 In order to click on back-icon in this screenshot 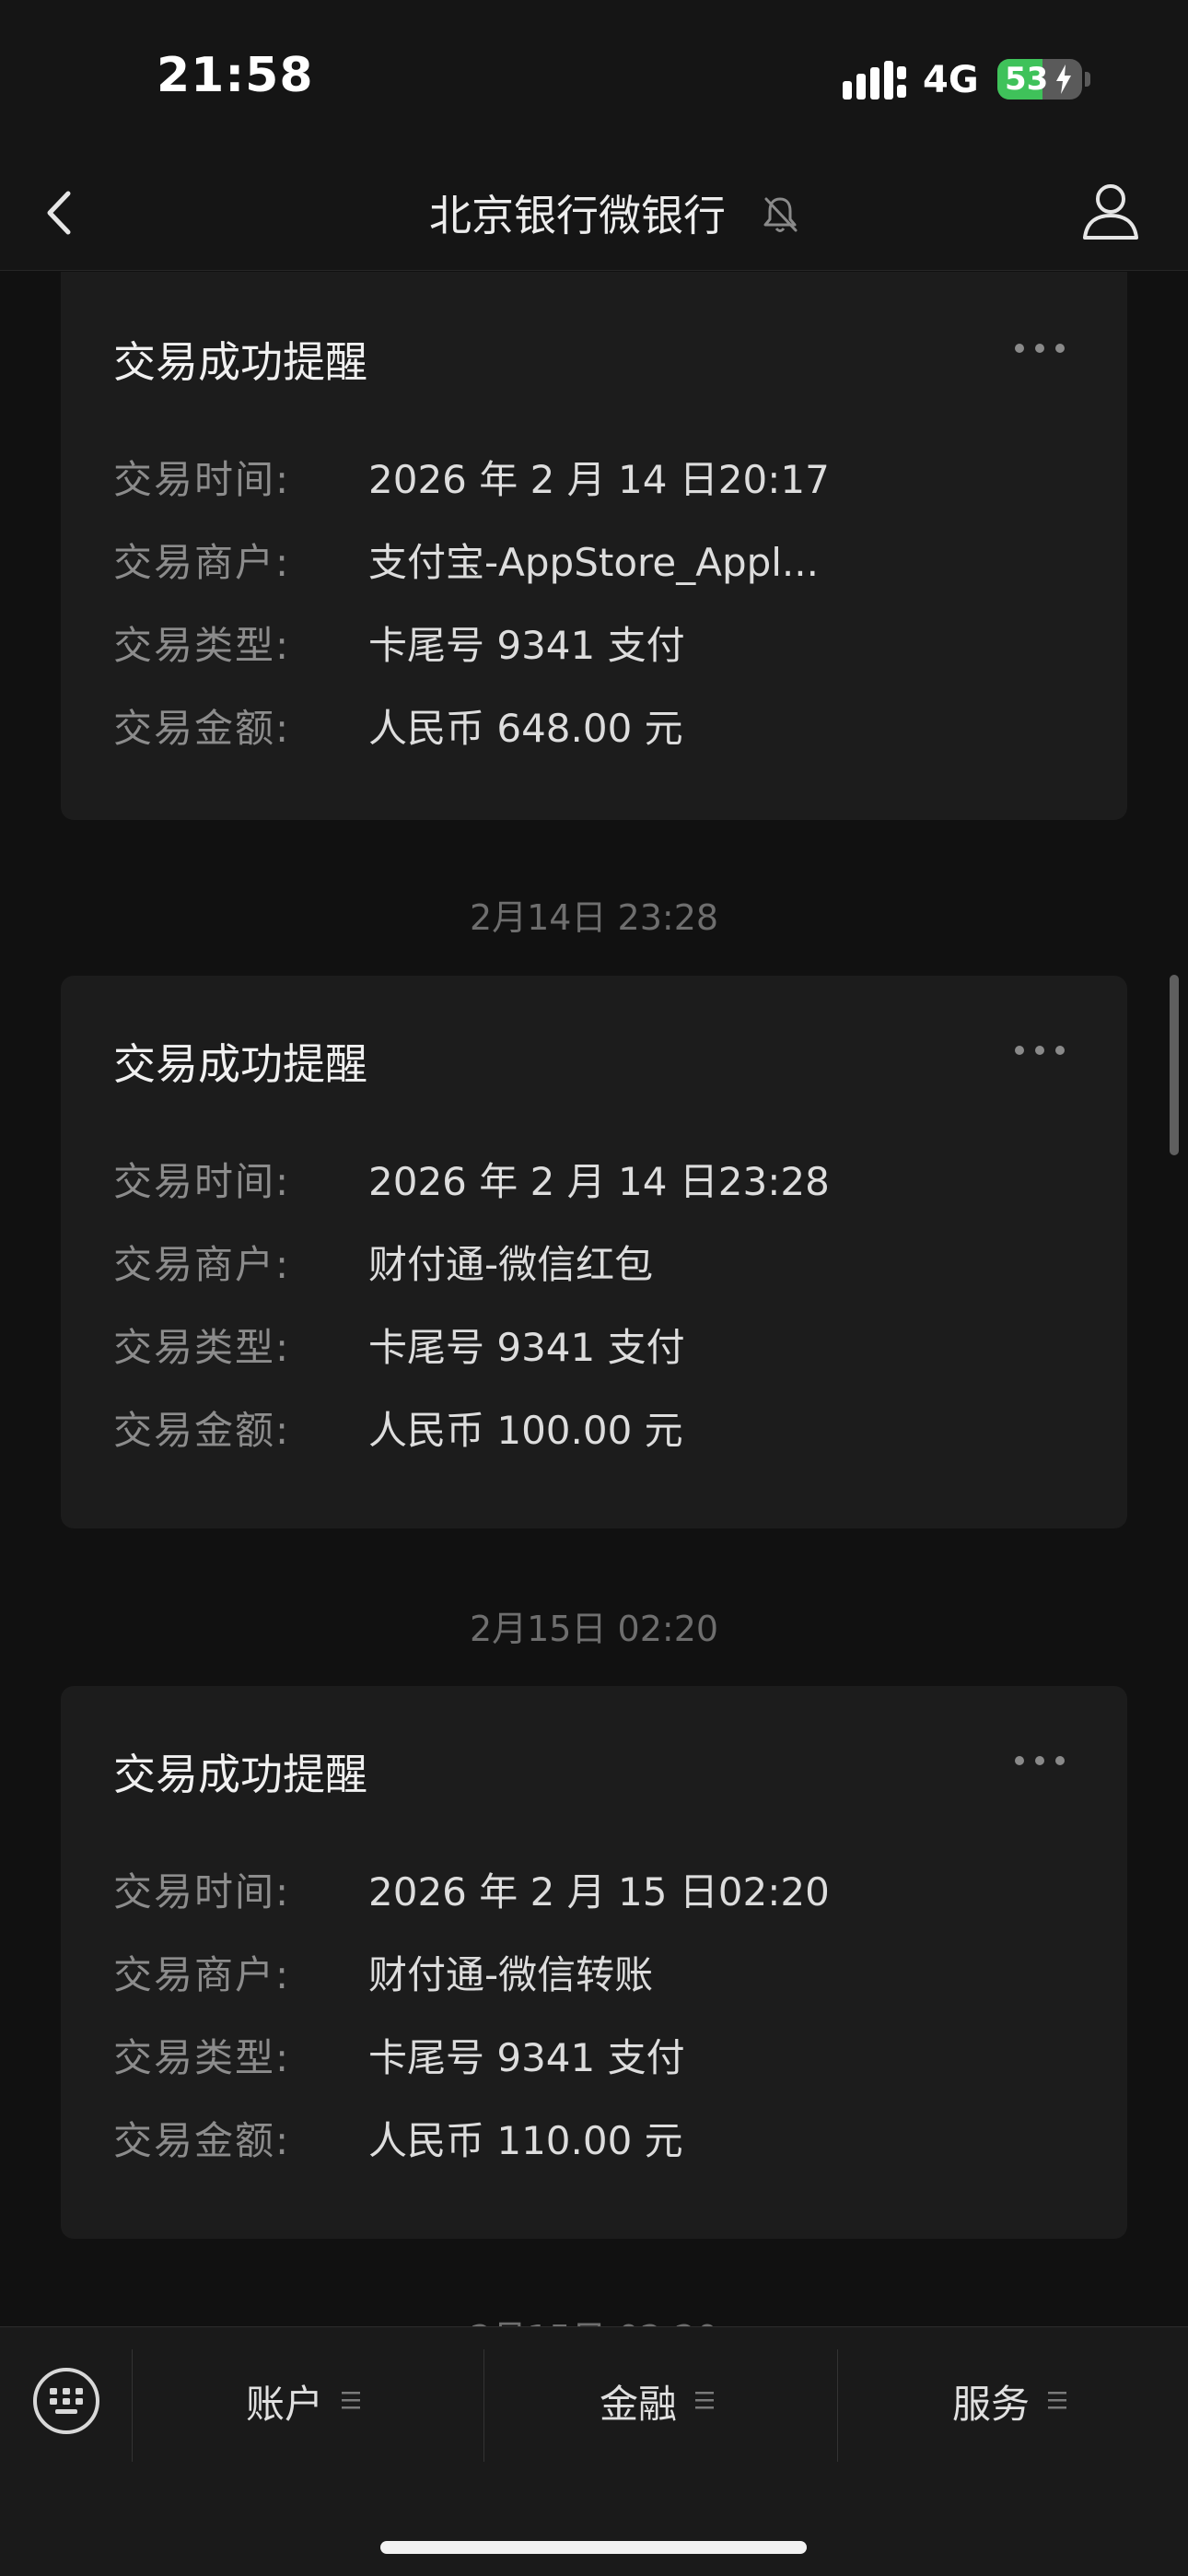, I will do `click(60, 213)`.